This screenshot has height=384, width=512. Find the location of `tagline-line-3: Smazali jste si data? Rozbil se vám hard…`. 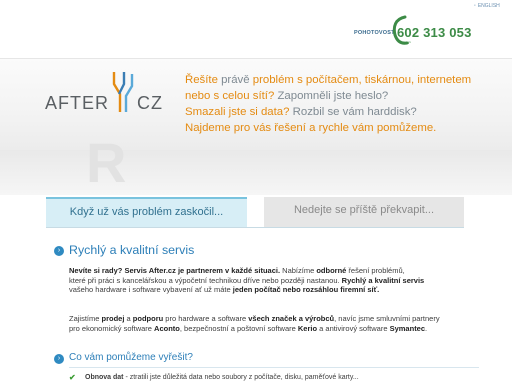

tagline-line-3: Smazali jste si data? Rozbil se vám hard… is located at coordinates (335, 112).